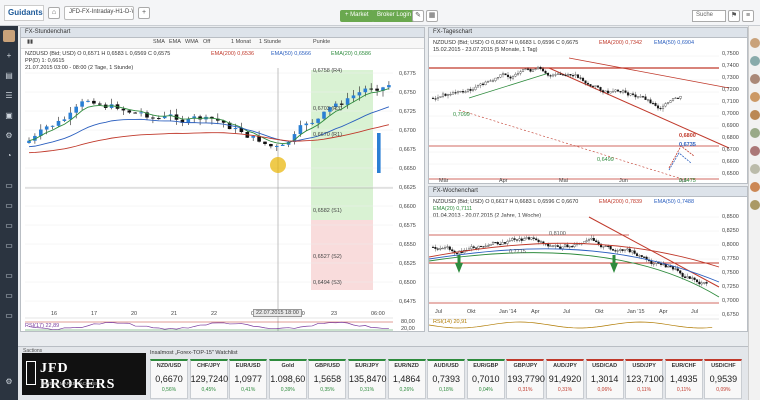 This screenshot has height=400, width=760. I want to click on d-time-tick-1: Apr, so click(503, 181).